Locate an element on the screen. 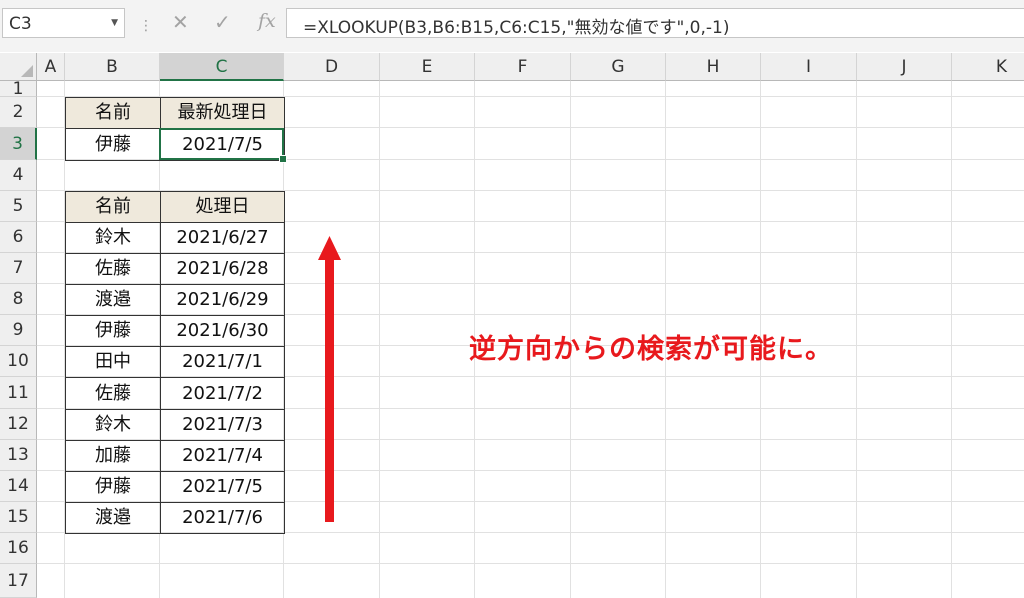 This screenshot has height=598, width=1024. row-header-12: 12 is located at coordinates (18, 424).